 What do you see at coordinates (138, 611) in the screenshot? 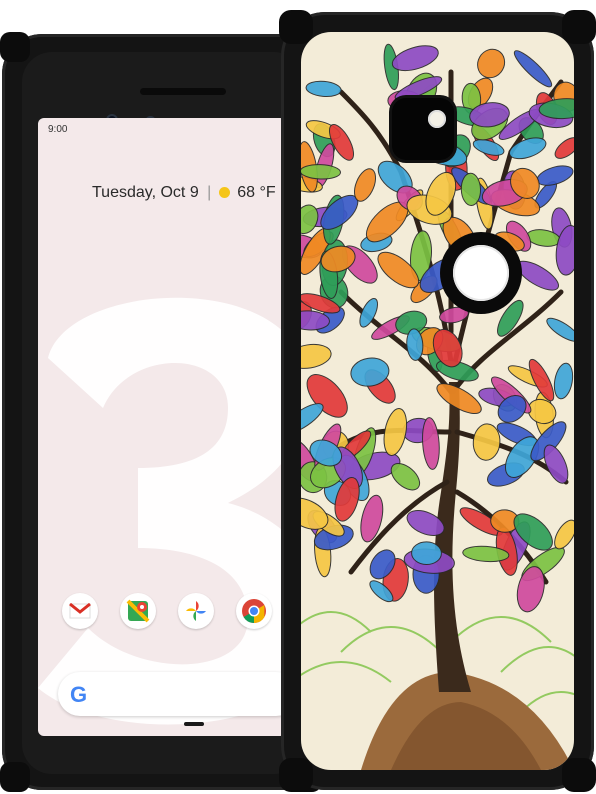
I see `maps-icon` at bounding box center [138, 611].